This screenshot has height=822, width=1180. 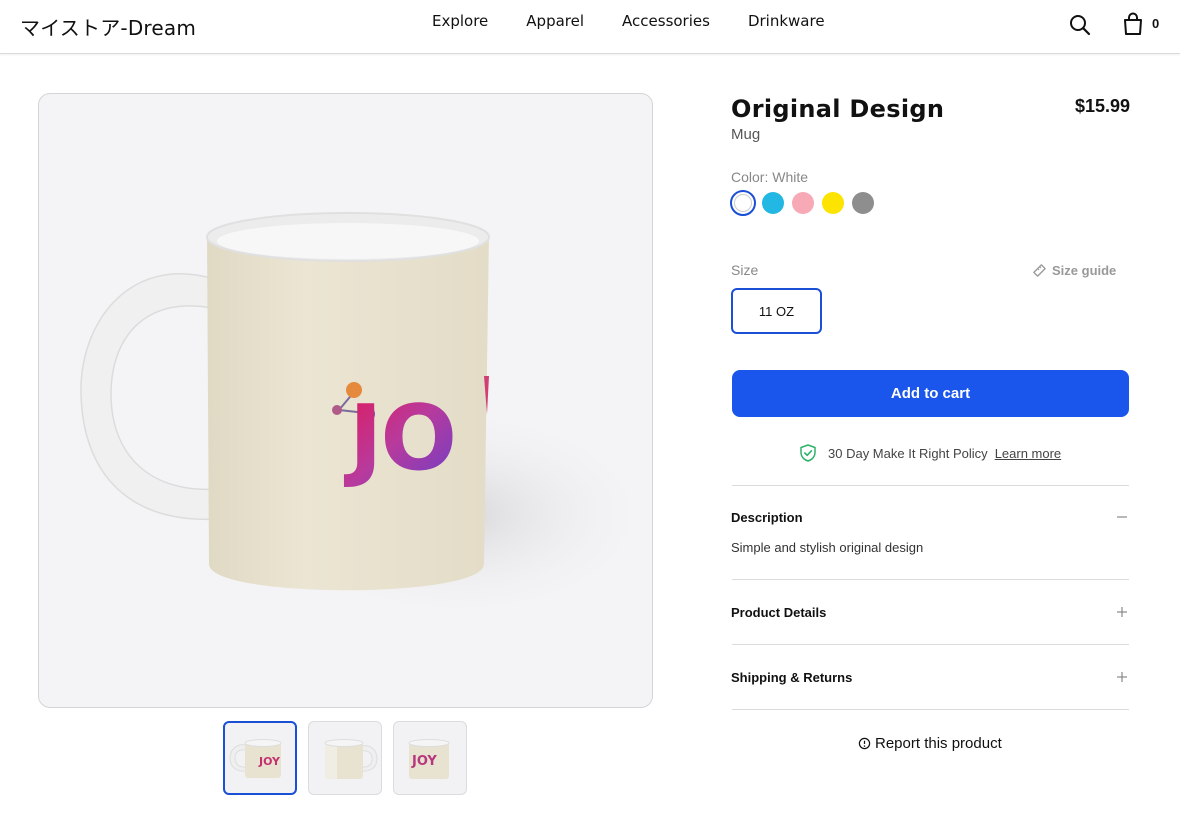 I want to click on size-label: Size, so click(x=745, y=270).